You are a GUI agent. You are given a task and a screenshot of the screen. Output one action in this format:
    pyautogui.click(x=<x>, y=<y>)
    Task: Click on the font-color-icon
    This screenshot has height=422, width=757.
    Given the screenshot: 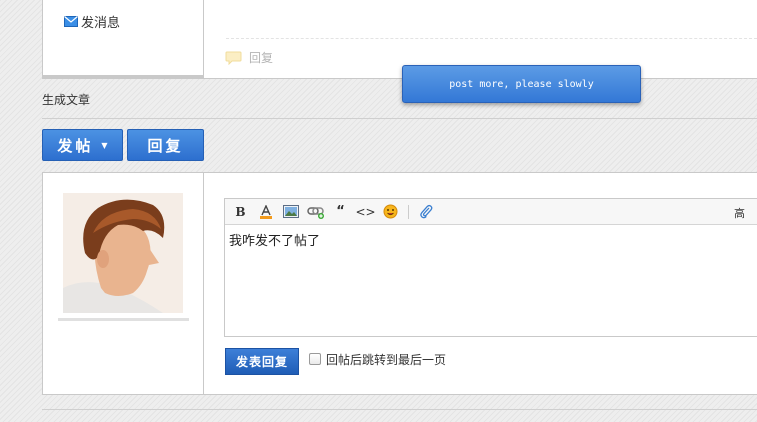 What is the action you would take?
    pyautogui.click(x=265, y=211)
    